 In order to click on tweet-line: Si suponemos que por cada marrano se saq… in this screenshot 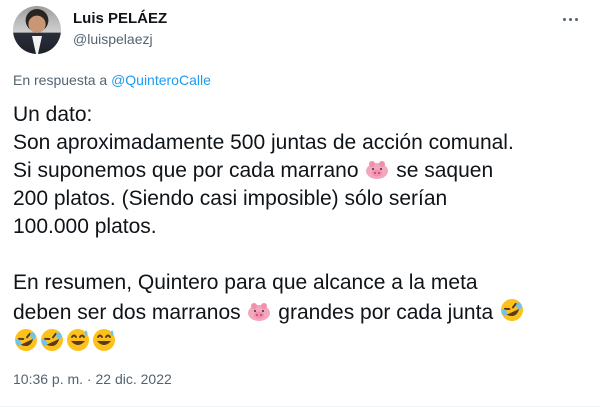, I will do `click(253, 170)`.